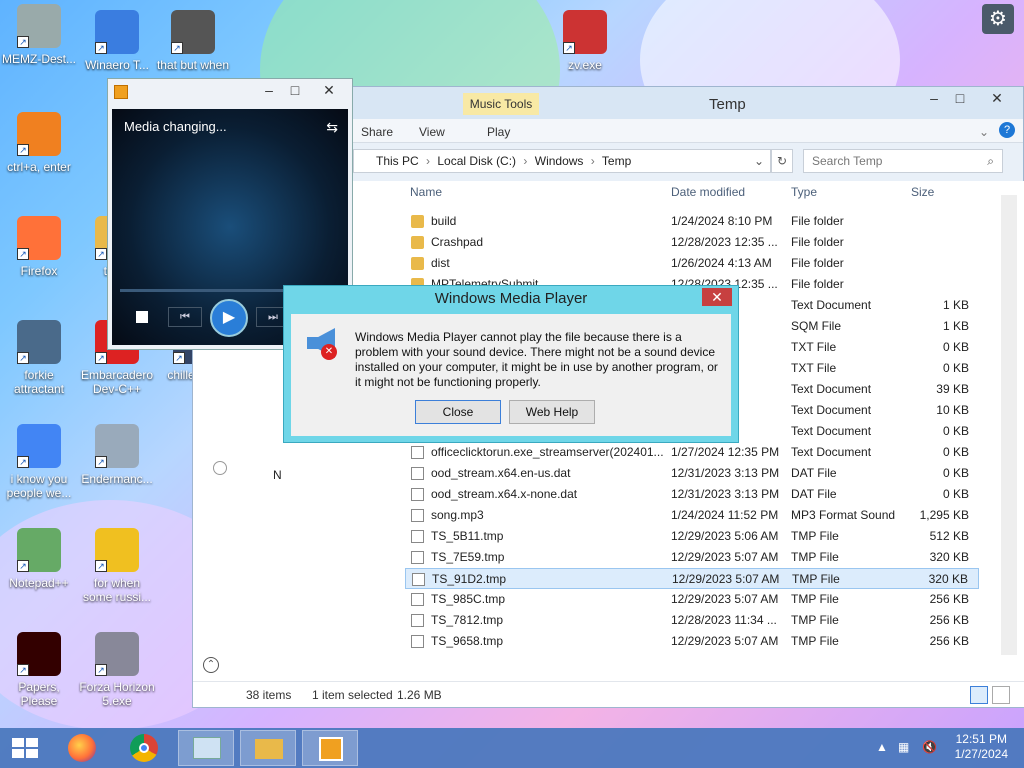 The image size is (1024, 768). Describe the element at coordinates (990, 161) in the screenshot. I see `search-icon: ⌕` at that location.